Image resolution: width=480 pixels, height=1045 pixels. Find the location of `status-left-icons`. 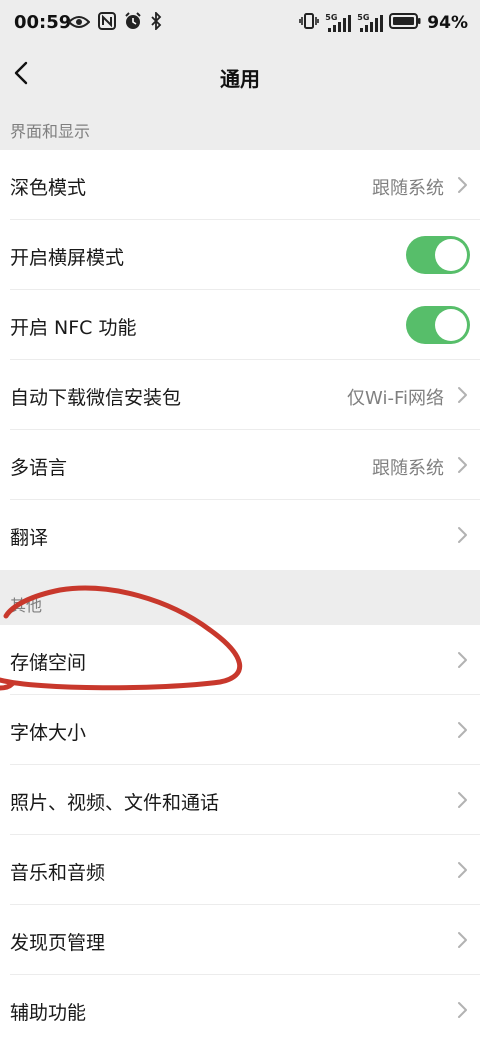

status-left-icons is located at coordinates (114, 22).